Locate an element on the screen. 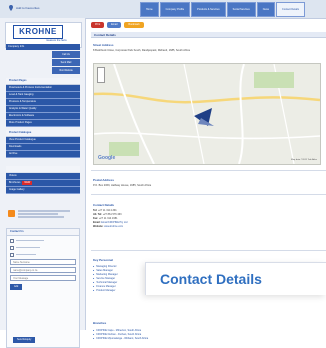  sidebar-item-label: Videos is located at coordinates (13, 175).